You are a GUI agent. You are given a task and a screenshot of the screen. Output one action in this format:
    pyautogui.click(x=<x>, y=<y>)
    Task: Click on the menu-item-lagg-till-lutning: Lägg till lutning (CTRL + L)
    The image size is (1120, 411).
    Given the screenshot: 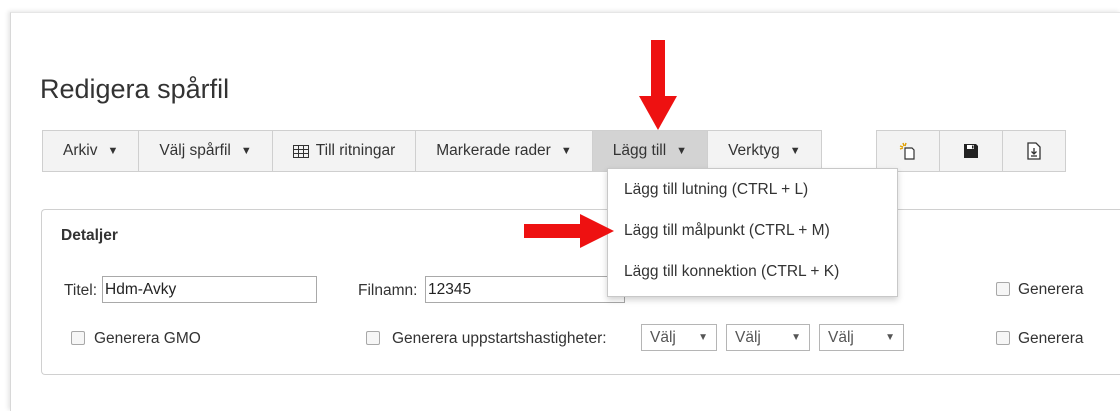 What is the action you would take?
    pyautogui.click(x=752, y=189)
    